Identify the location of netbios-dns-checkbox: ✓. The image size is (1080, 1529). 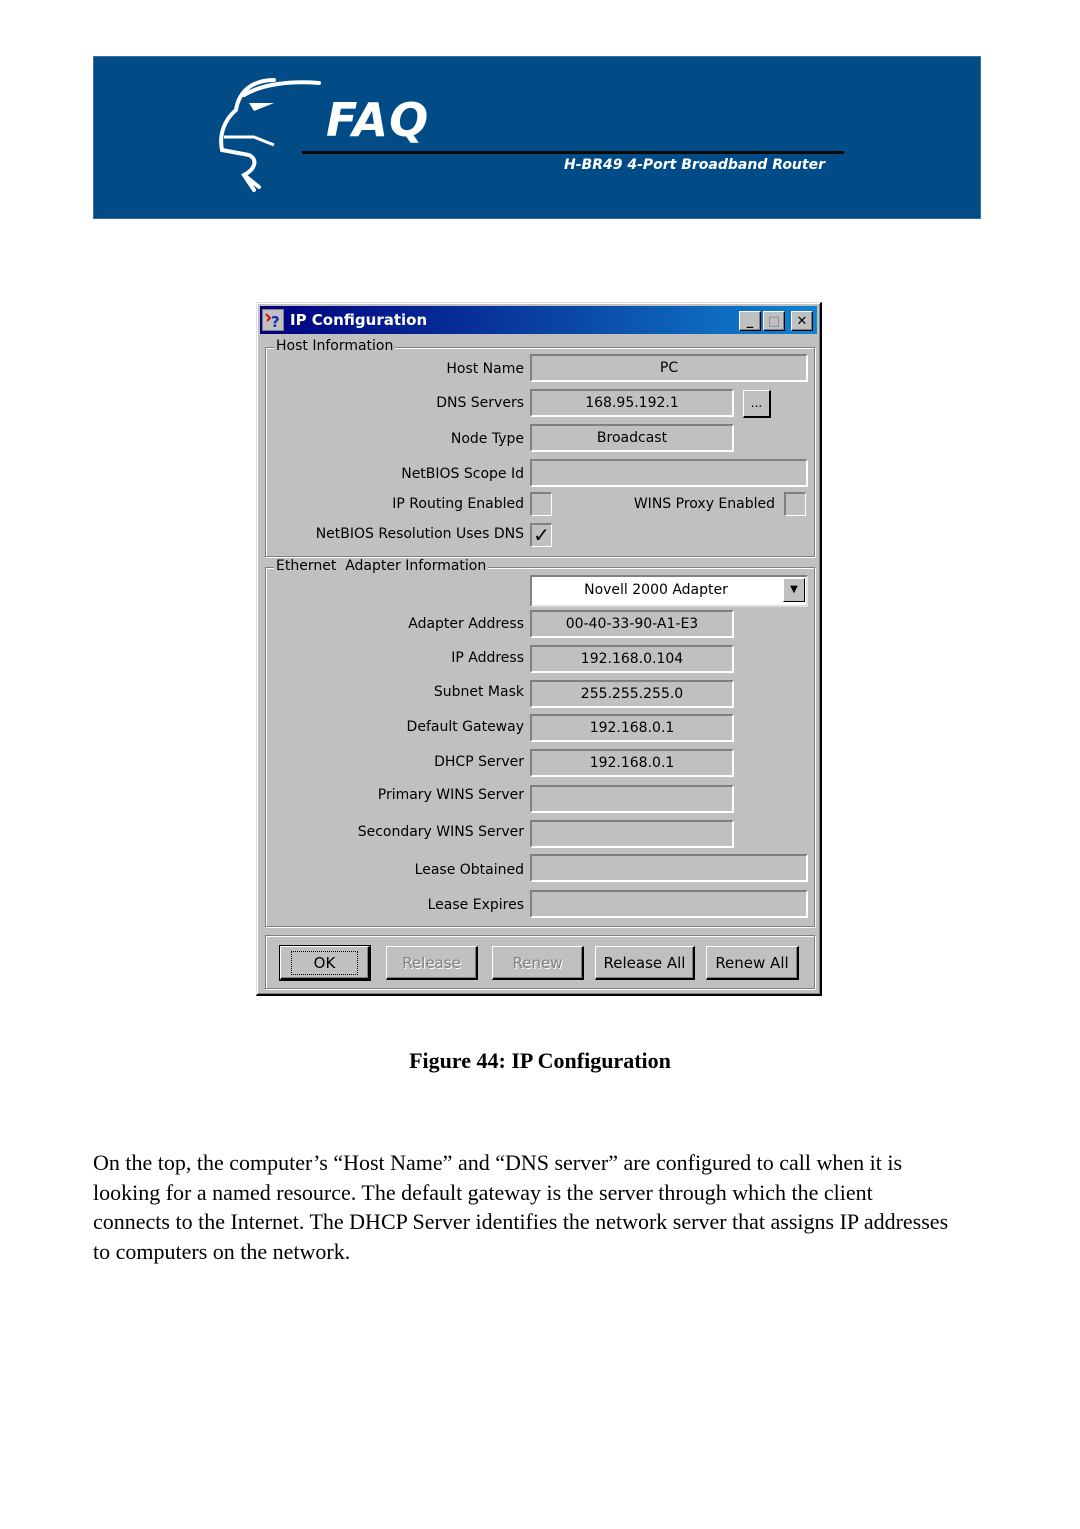
(541, 535).